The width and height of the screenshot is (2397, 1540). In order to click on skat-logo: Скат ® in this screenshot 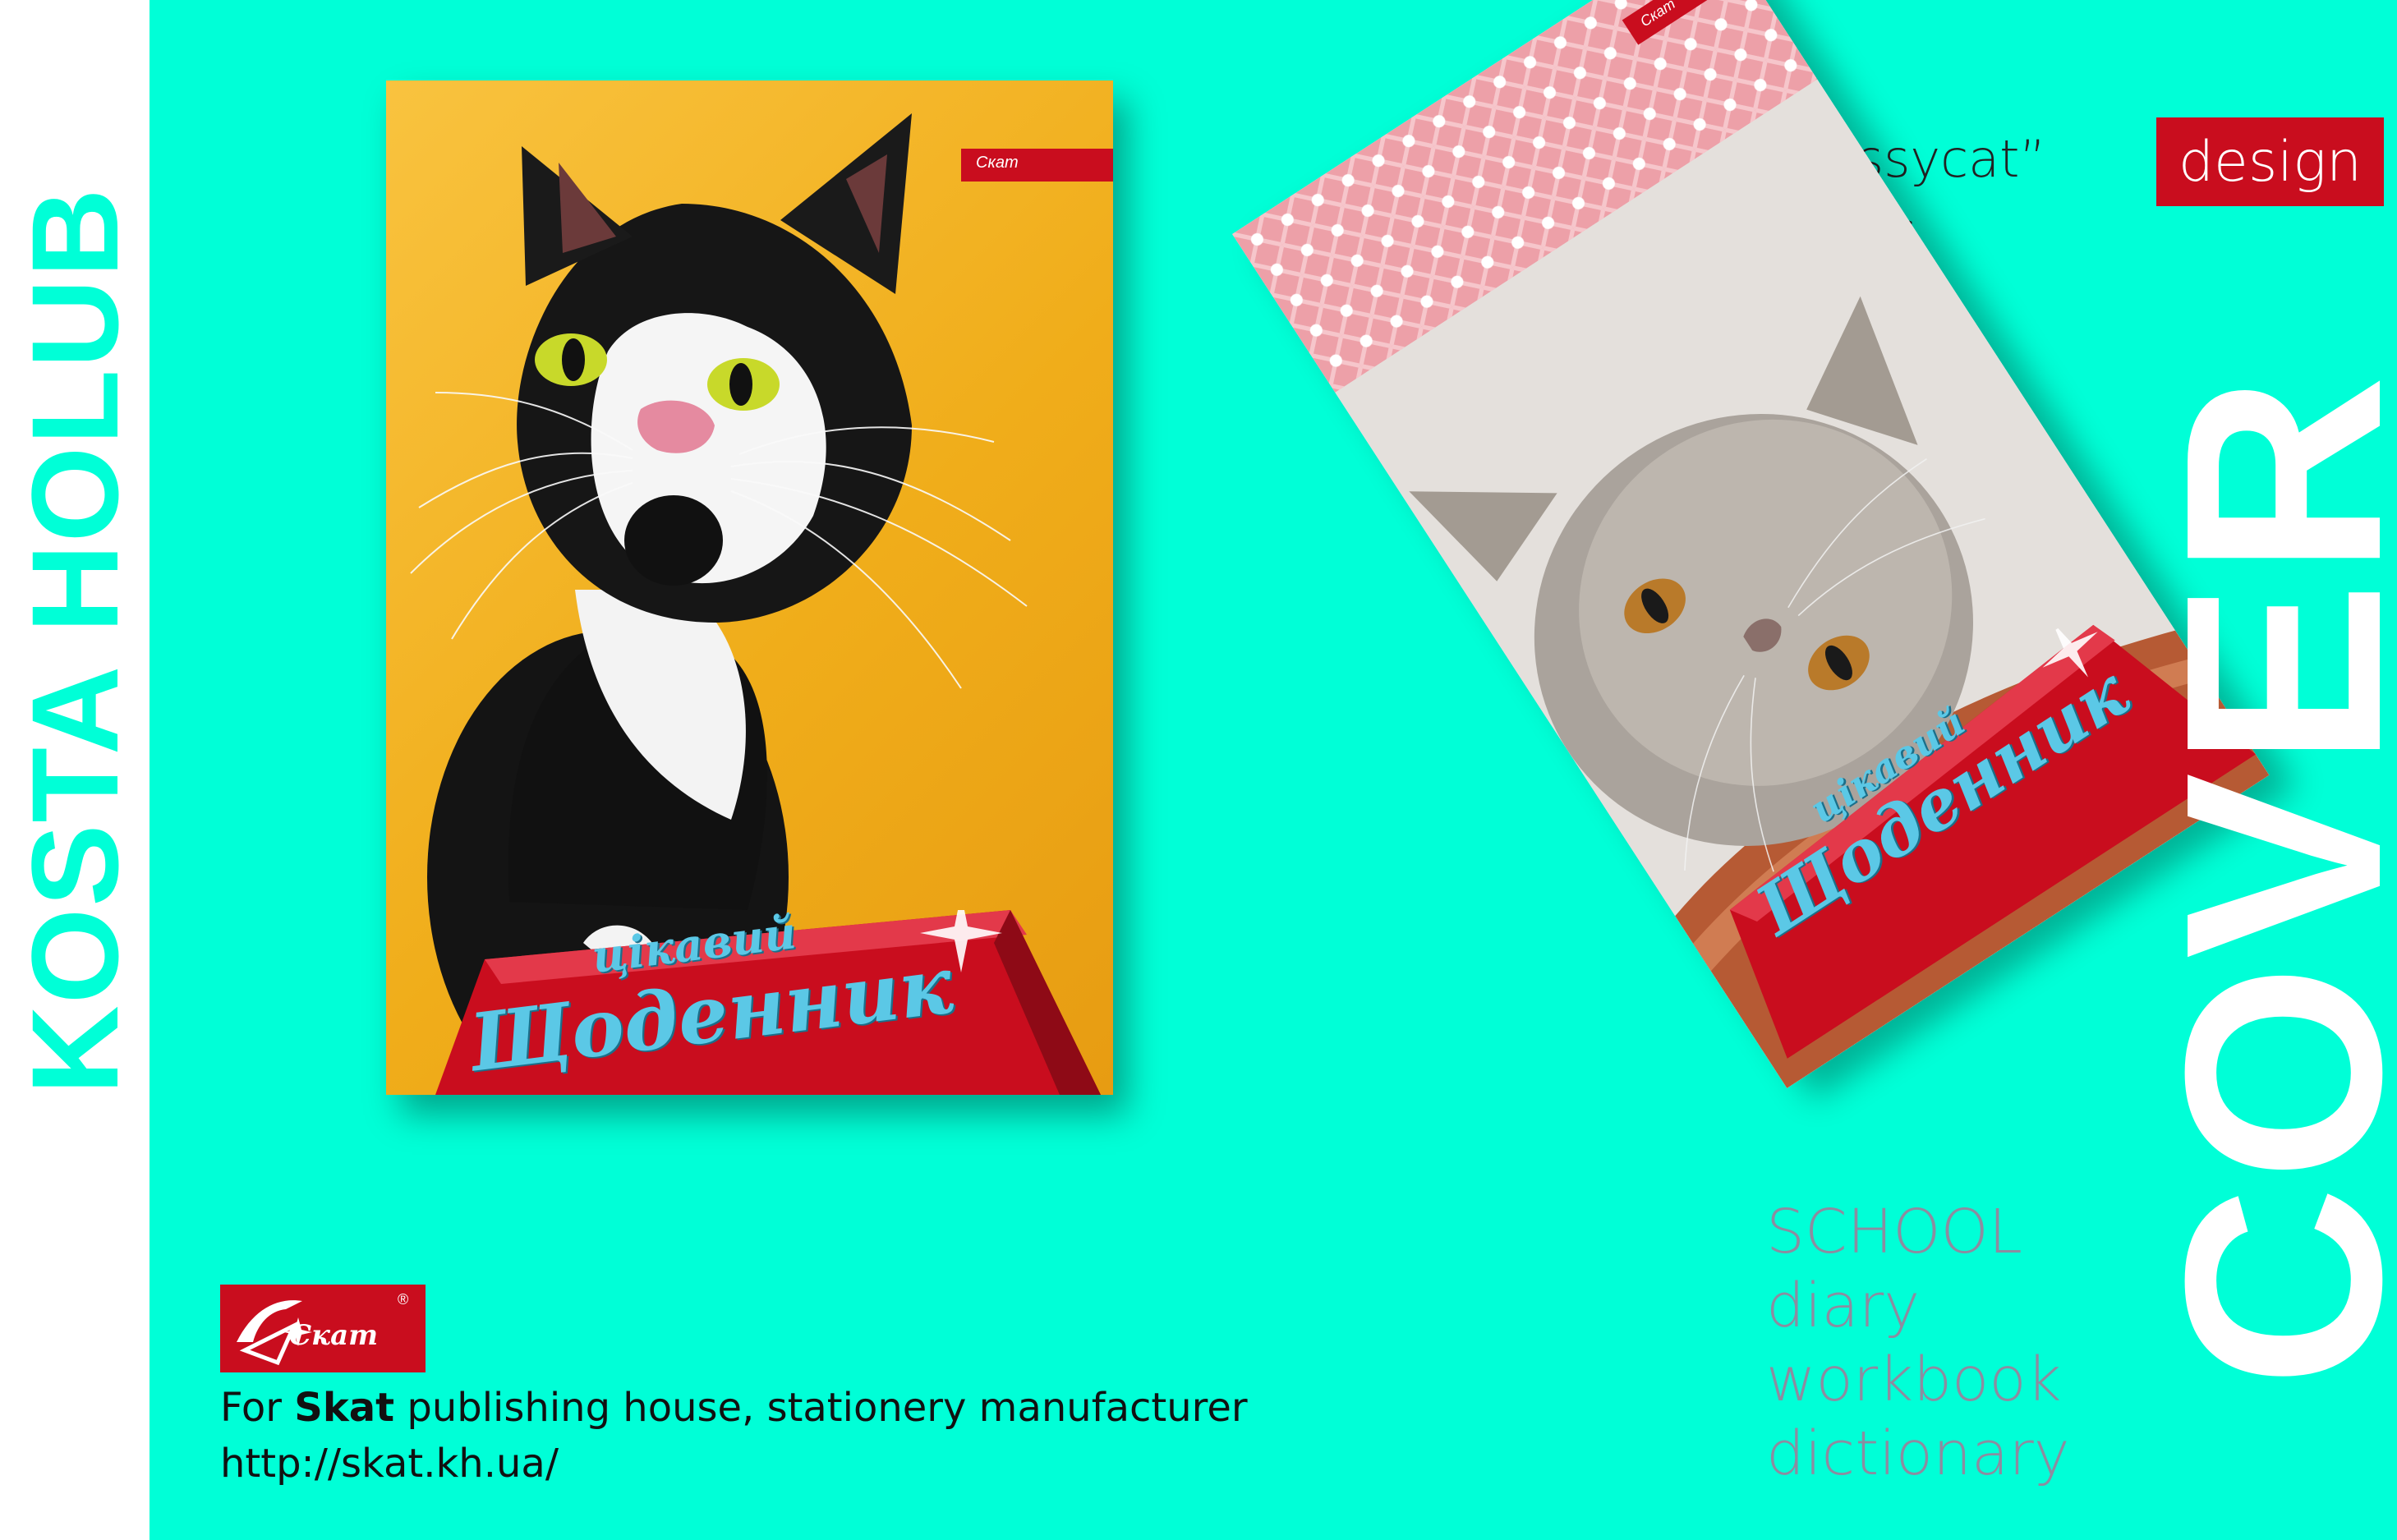, I will do `click(323, 1328)`.